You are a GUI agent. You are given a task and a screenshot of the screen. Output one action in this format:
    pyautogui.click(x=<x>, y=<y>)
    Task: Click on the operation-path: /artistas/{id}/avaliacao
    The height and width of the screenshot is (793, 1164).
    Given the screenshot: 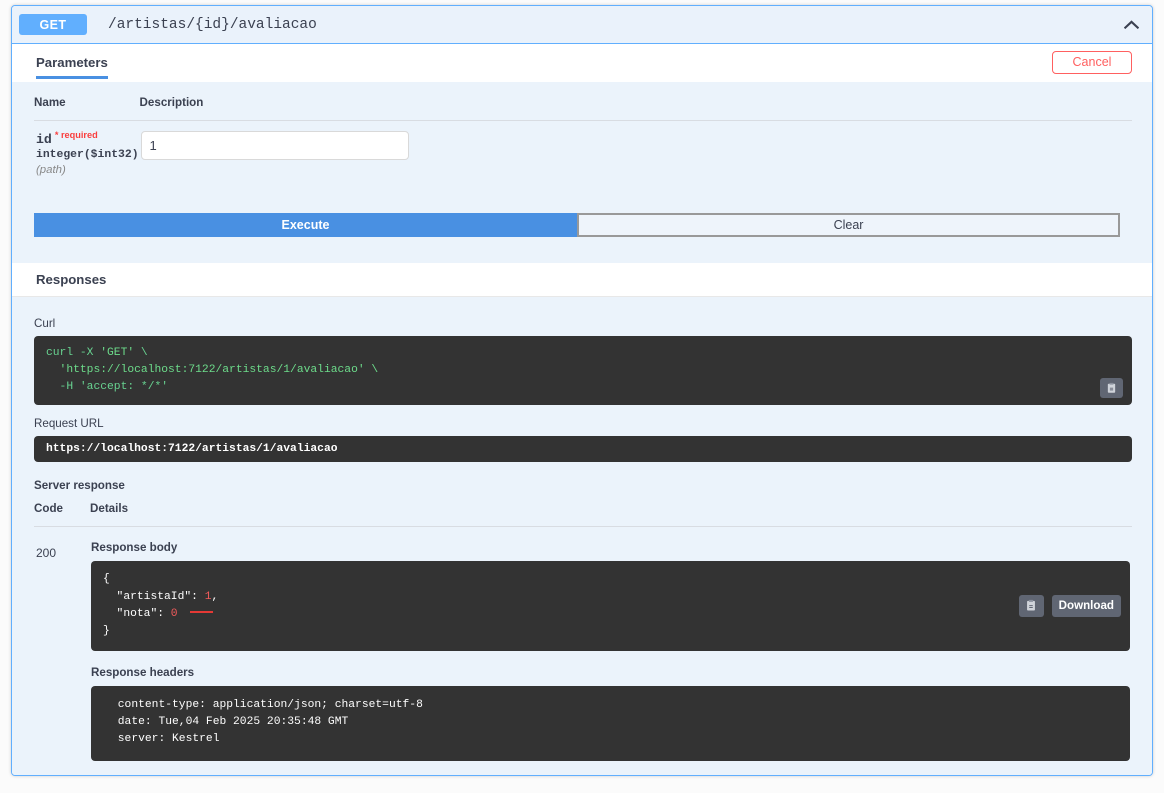 What is the action you would take?
    pyautogui.click(x=212, y=24)
    